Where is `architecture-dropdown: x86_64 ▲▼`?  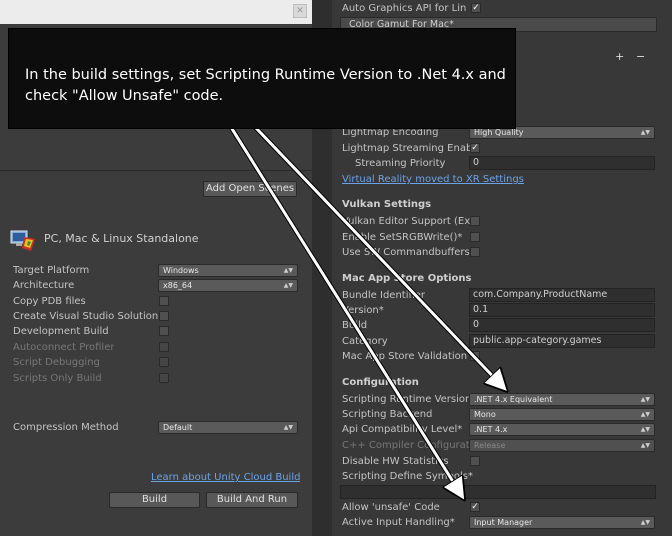 architecture-dropdown: x86_64 ▲▼ is located at coordinates (228, 285).